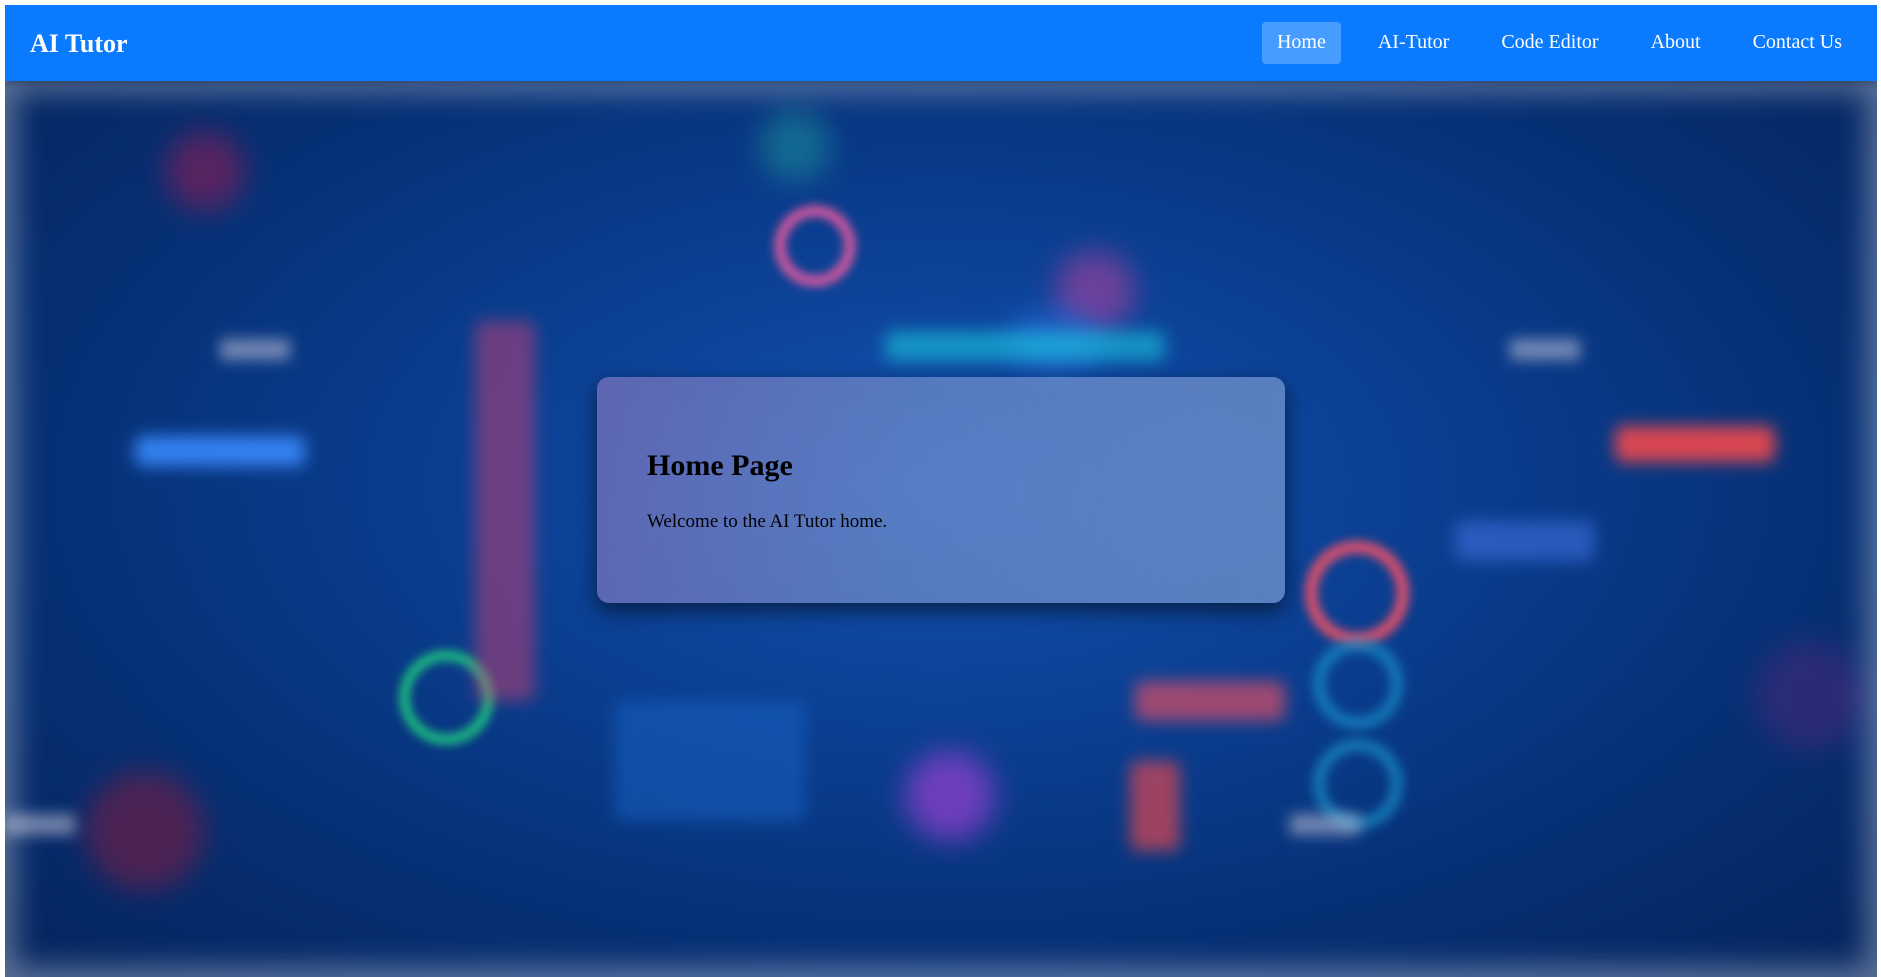  What do you see at coordinates (1676, 43) in the screenshot?
I see `nav-about: About` at bounding box center [1676, 43].